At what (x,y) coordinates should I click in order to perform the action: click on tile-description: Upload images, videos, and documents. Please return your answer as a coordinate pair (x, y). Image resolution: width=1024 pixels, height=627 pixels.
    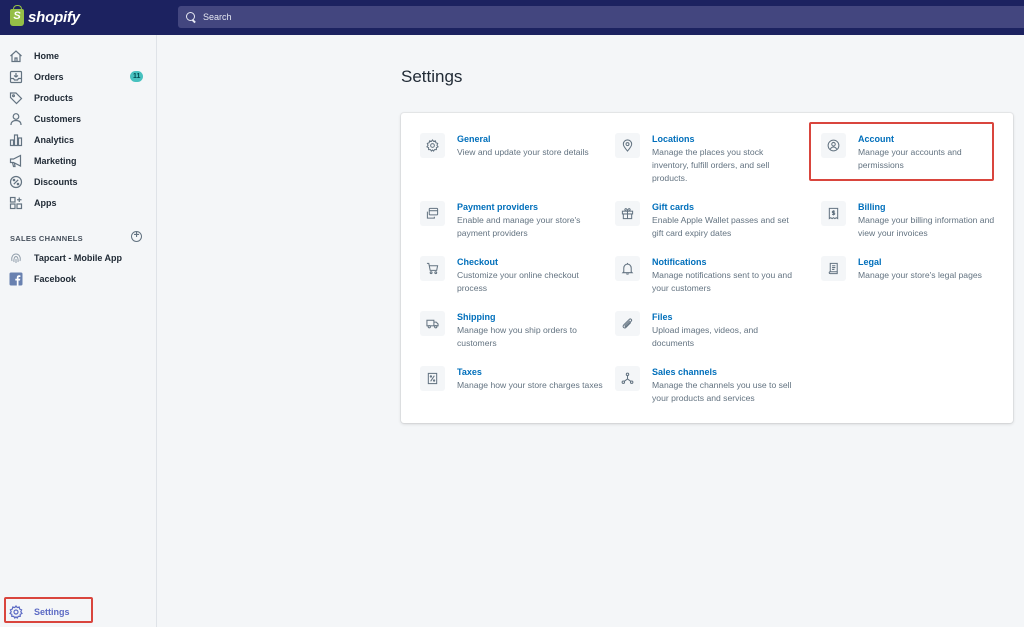
    Looking at the image, I should click on (705, 336).